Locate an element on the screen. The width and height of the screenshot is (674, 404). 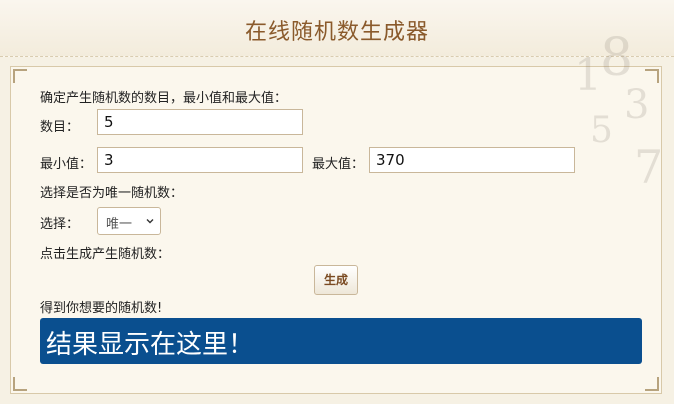
unique-select-value: 唯一 is located at coordinates (119, 224).